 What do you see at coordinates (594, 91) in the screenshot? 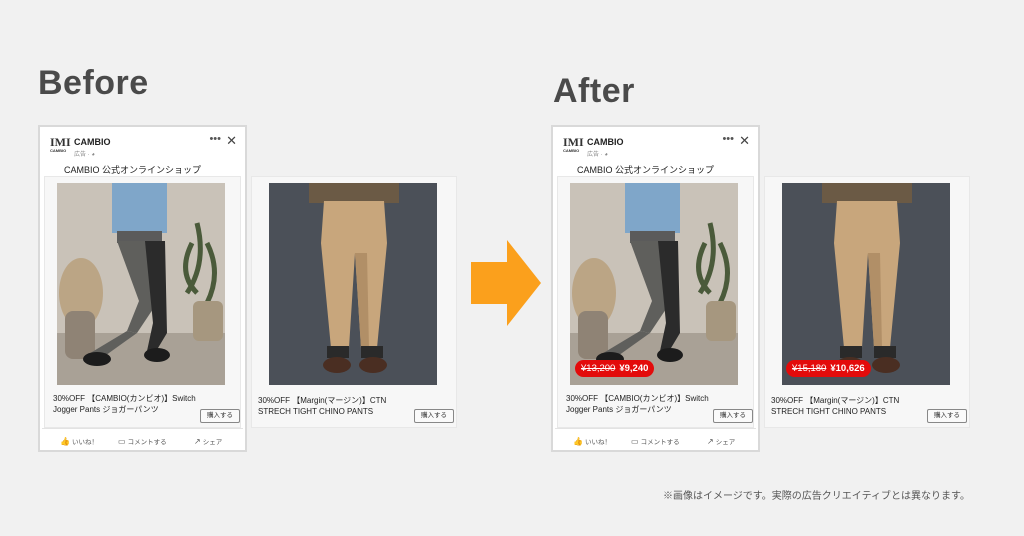
I see `after-heading: After` at bounding box center [594, 91].